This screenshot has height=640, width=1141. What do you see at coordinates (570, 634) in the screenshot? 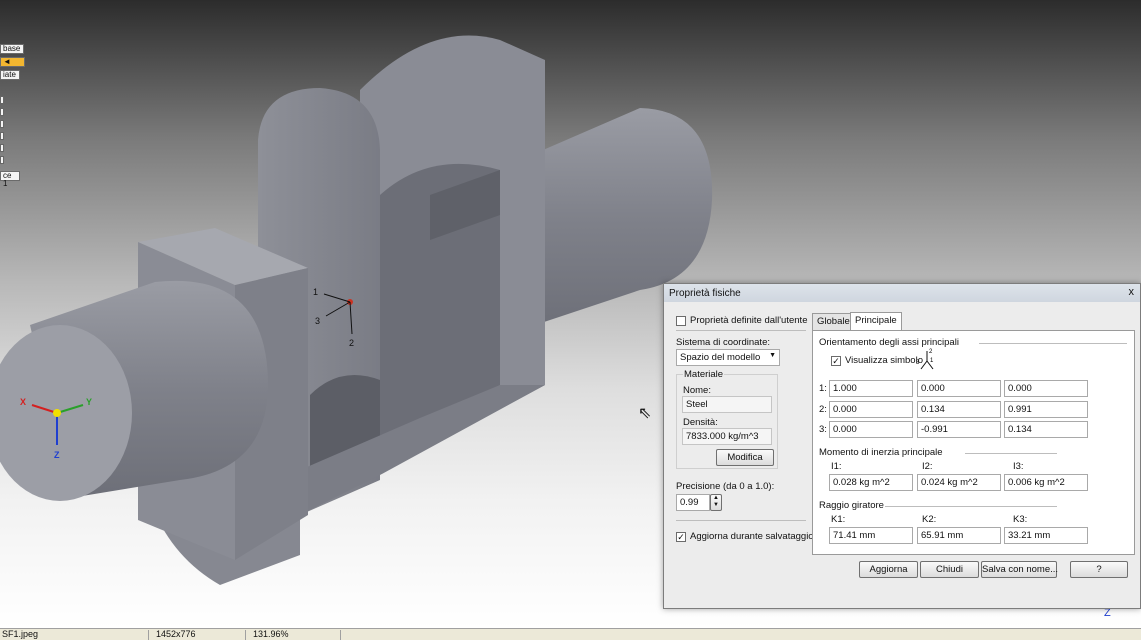
I see `status-bar: SF1.jpeg 1452x776 131.96%` at bounding box center [570, 634].